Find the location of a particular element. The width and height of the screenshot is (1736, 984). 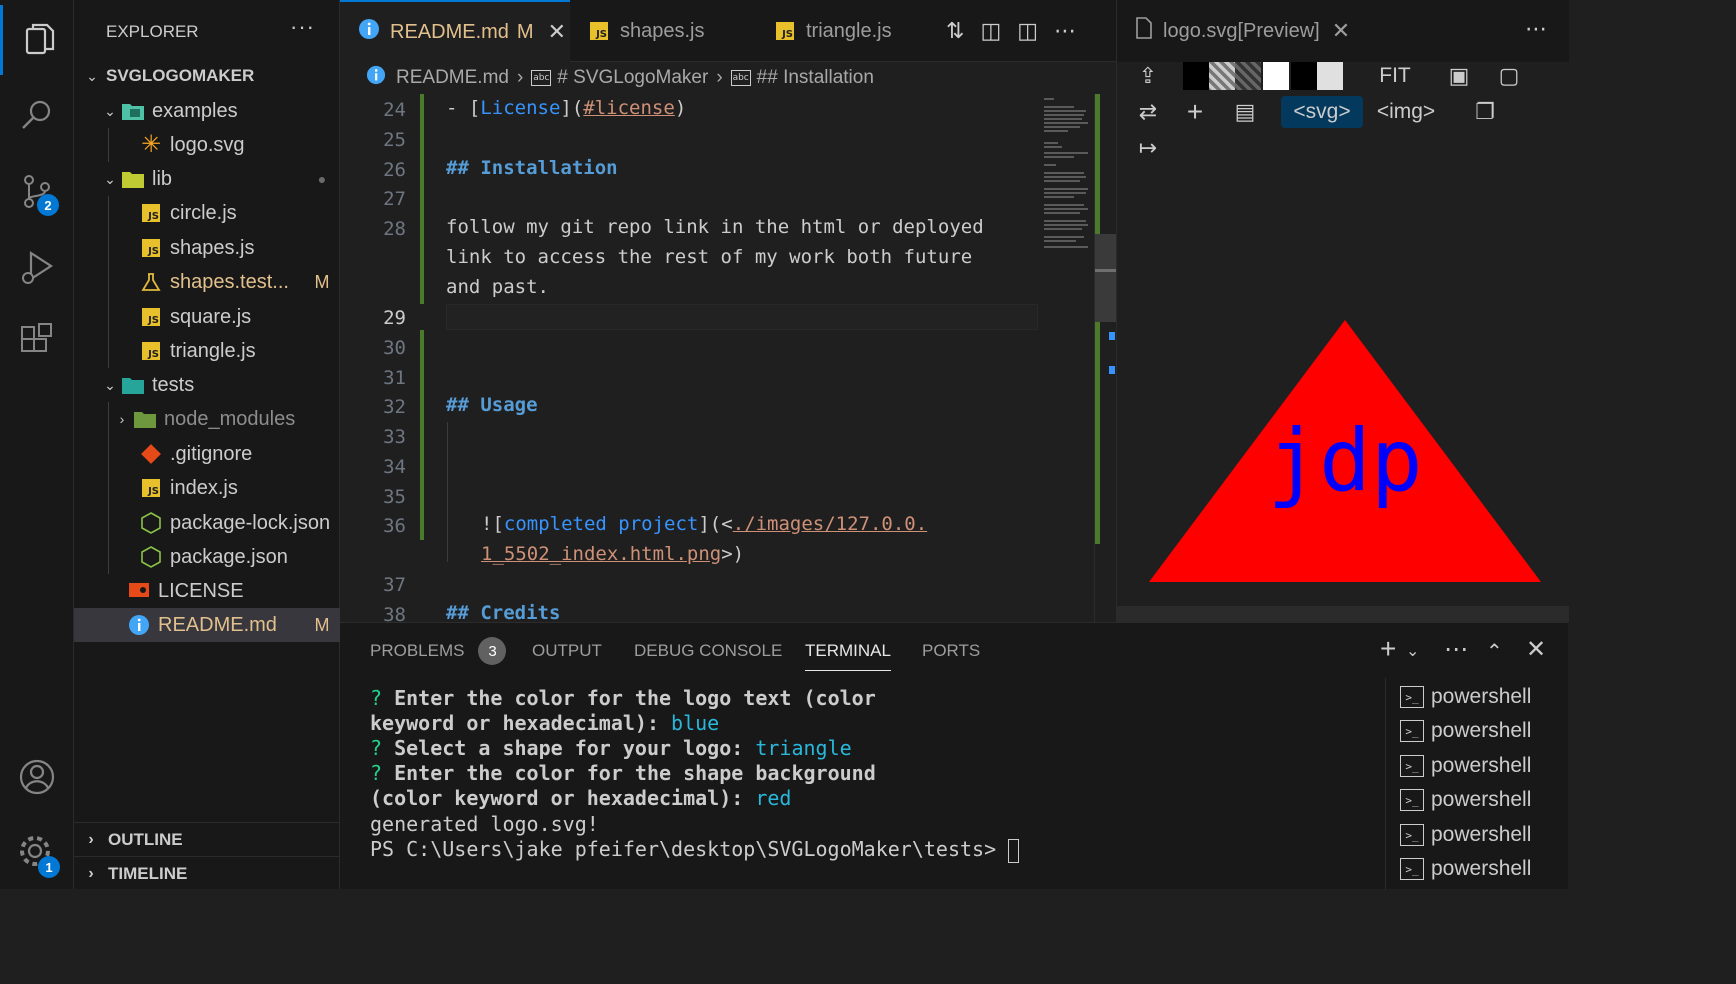

timeline-section: › TIMELINE is located at coordinates (207, 873).